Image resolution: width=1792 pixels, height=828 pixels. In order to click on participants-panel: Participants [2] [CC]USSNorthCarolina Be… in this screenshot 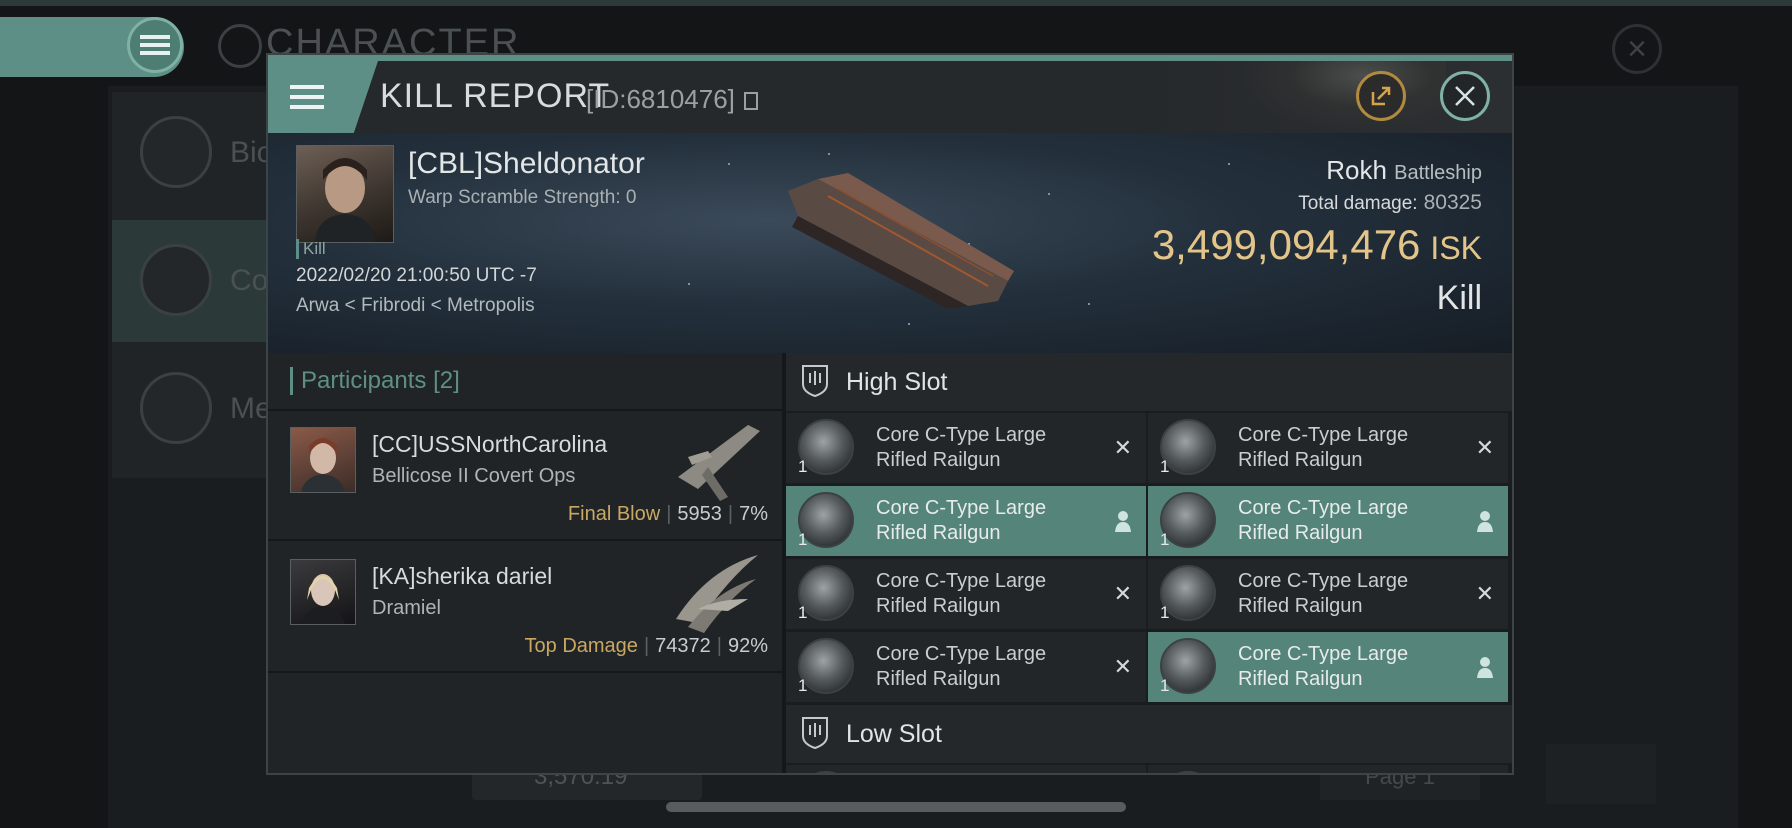, I will do `click(527, 563)`.